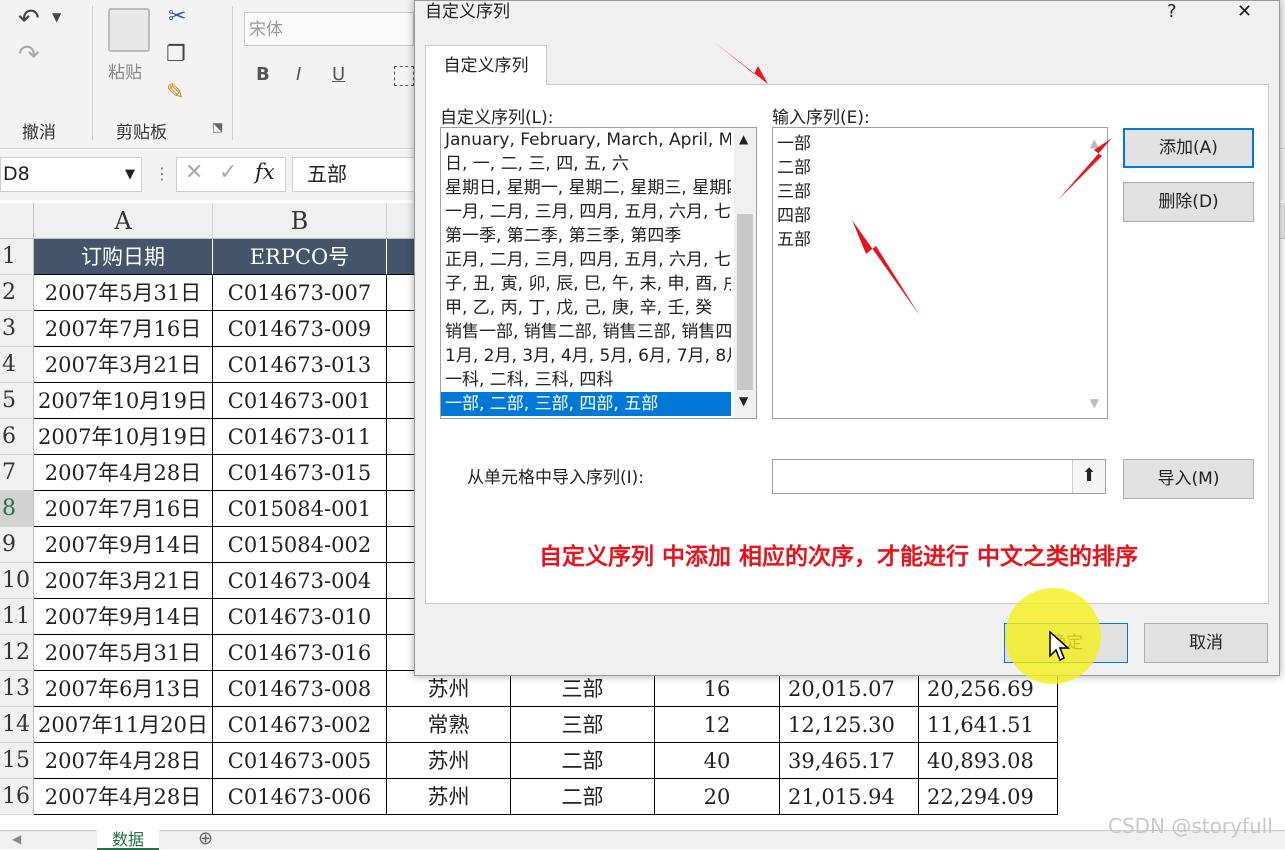 The height and width of the screenshot is (850, 1285). What do you see at coordinates (123, 293) in the screenshot?
I see `table-cell: 2007年5月31日` at bounding box center [123, 293].